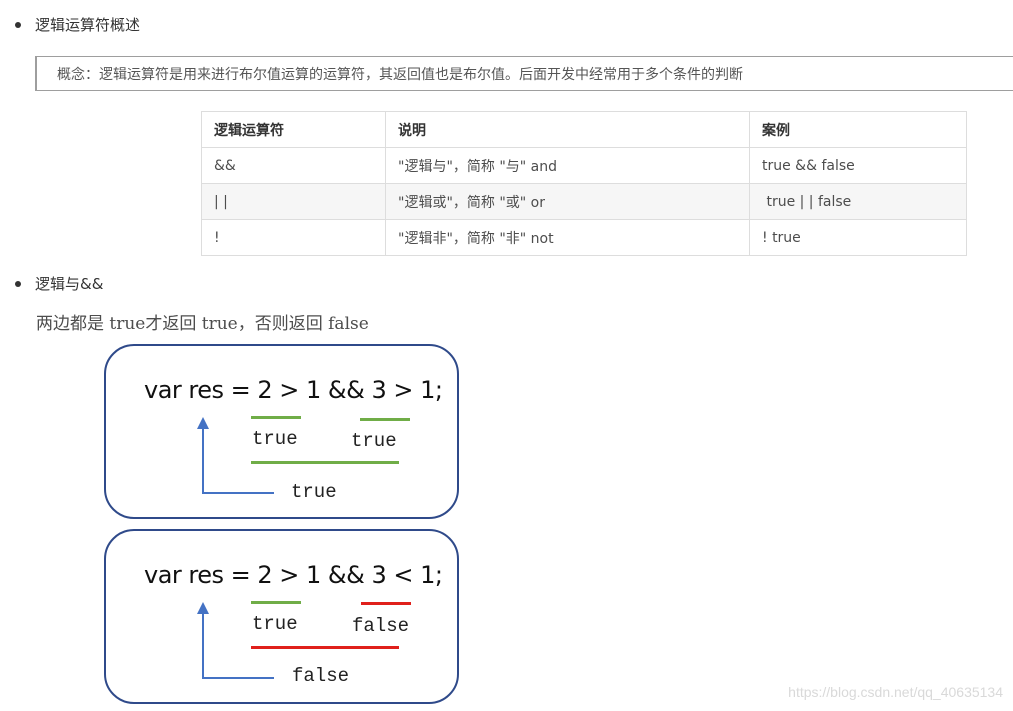 The height and width of the screenshot is (711, 1013). Describe the element at coordinates (293, 575) in the screenshot. I see `diagram-expression: var res = 2 > 1 && 3 < 1;` at that location.